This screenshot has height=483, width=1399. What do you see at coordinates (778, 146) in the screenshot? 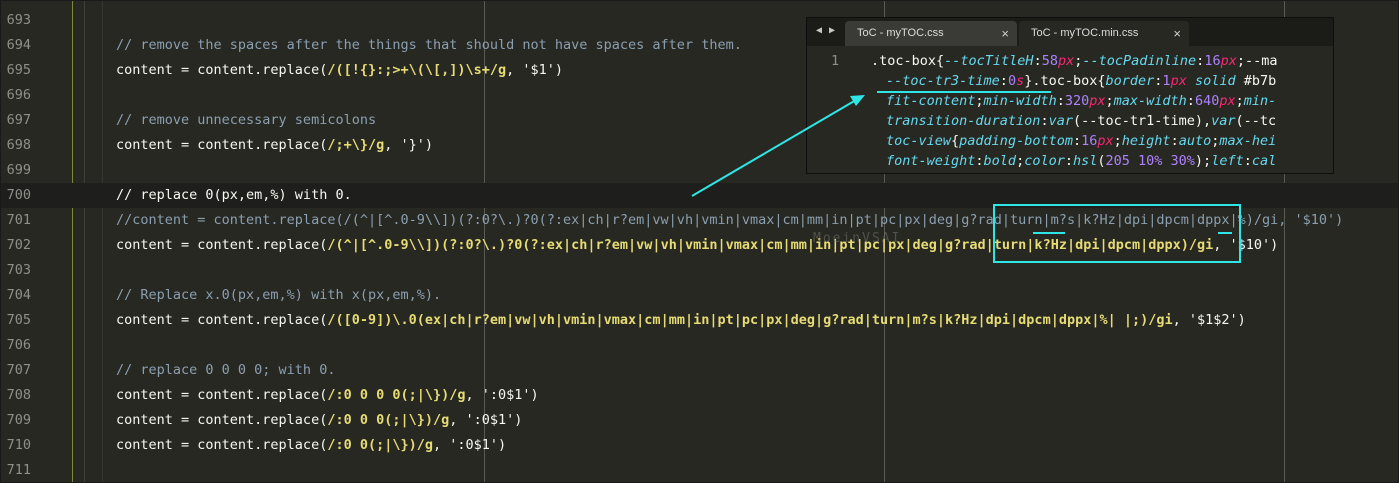
I see `annotation-arrow` at bounding box center [778, 146].